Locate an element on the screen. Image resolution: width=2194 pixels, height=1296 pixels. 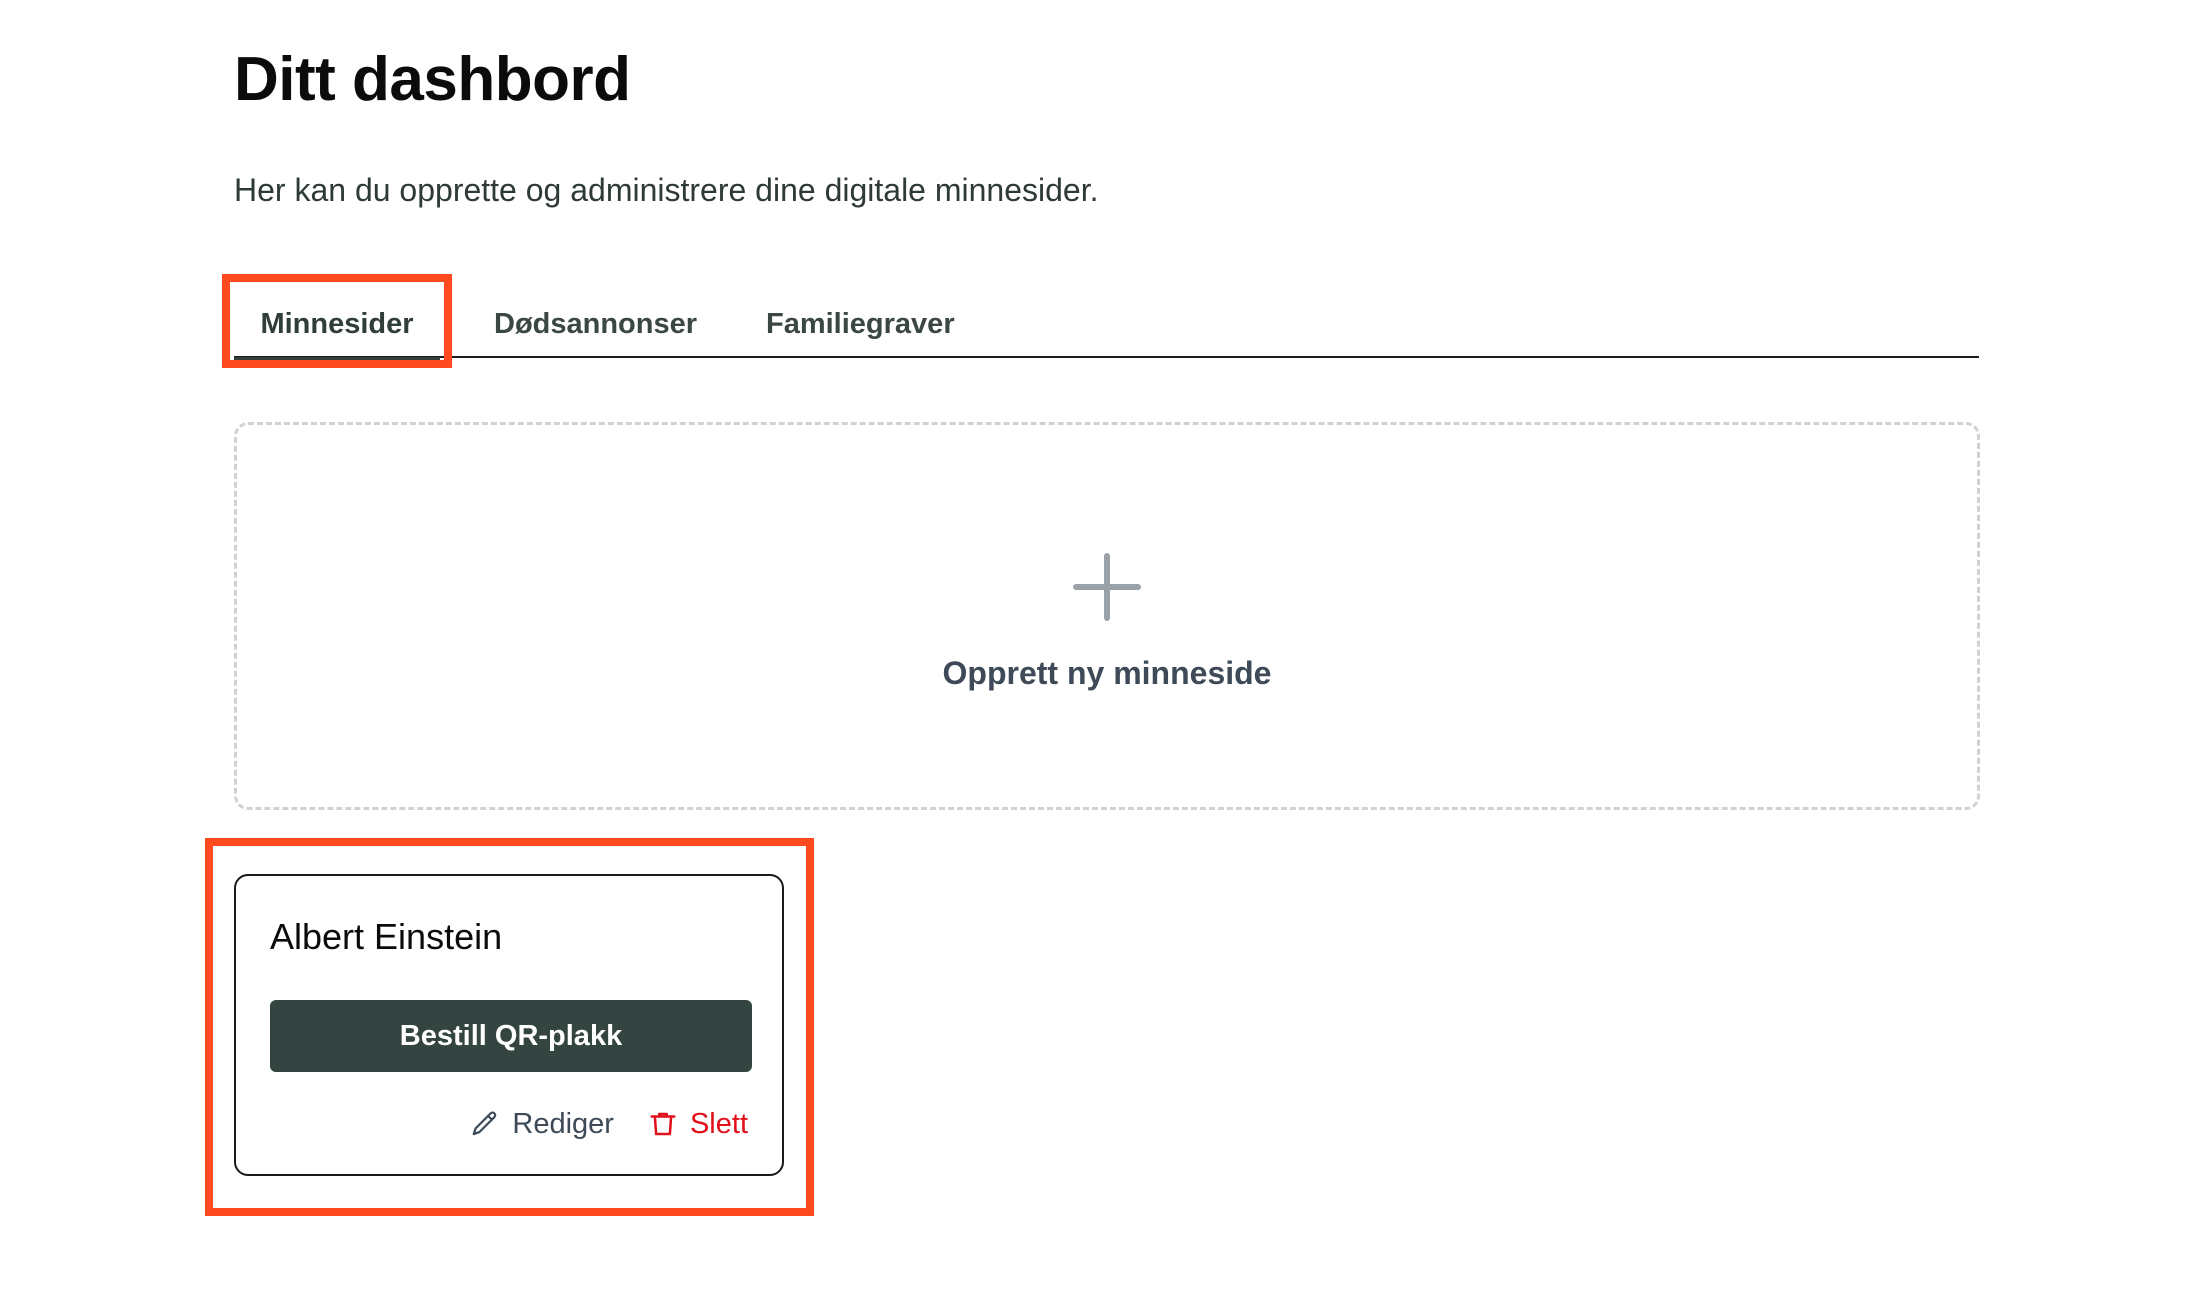
create-memorial-label: Opprett ny minneside is located at coordinates (1107, 673).